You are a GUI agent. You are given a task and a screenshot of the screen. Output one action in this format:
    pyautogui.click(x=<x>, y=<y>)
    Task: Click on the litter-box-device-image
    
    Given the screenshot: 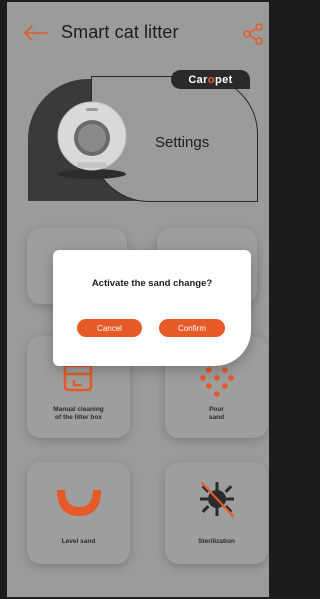 What is the action you would take?
    pyautogui.click(x=92, y=140)
    